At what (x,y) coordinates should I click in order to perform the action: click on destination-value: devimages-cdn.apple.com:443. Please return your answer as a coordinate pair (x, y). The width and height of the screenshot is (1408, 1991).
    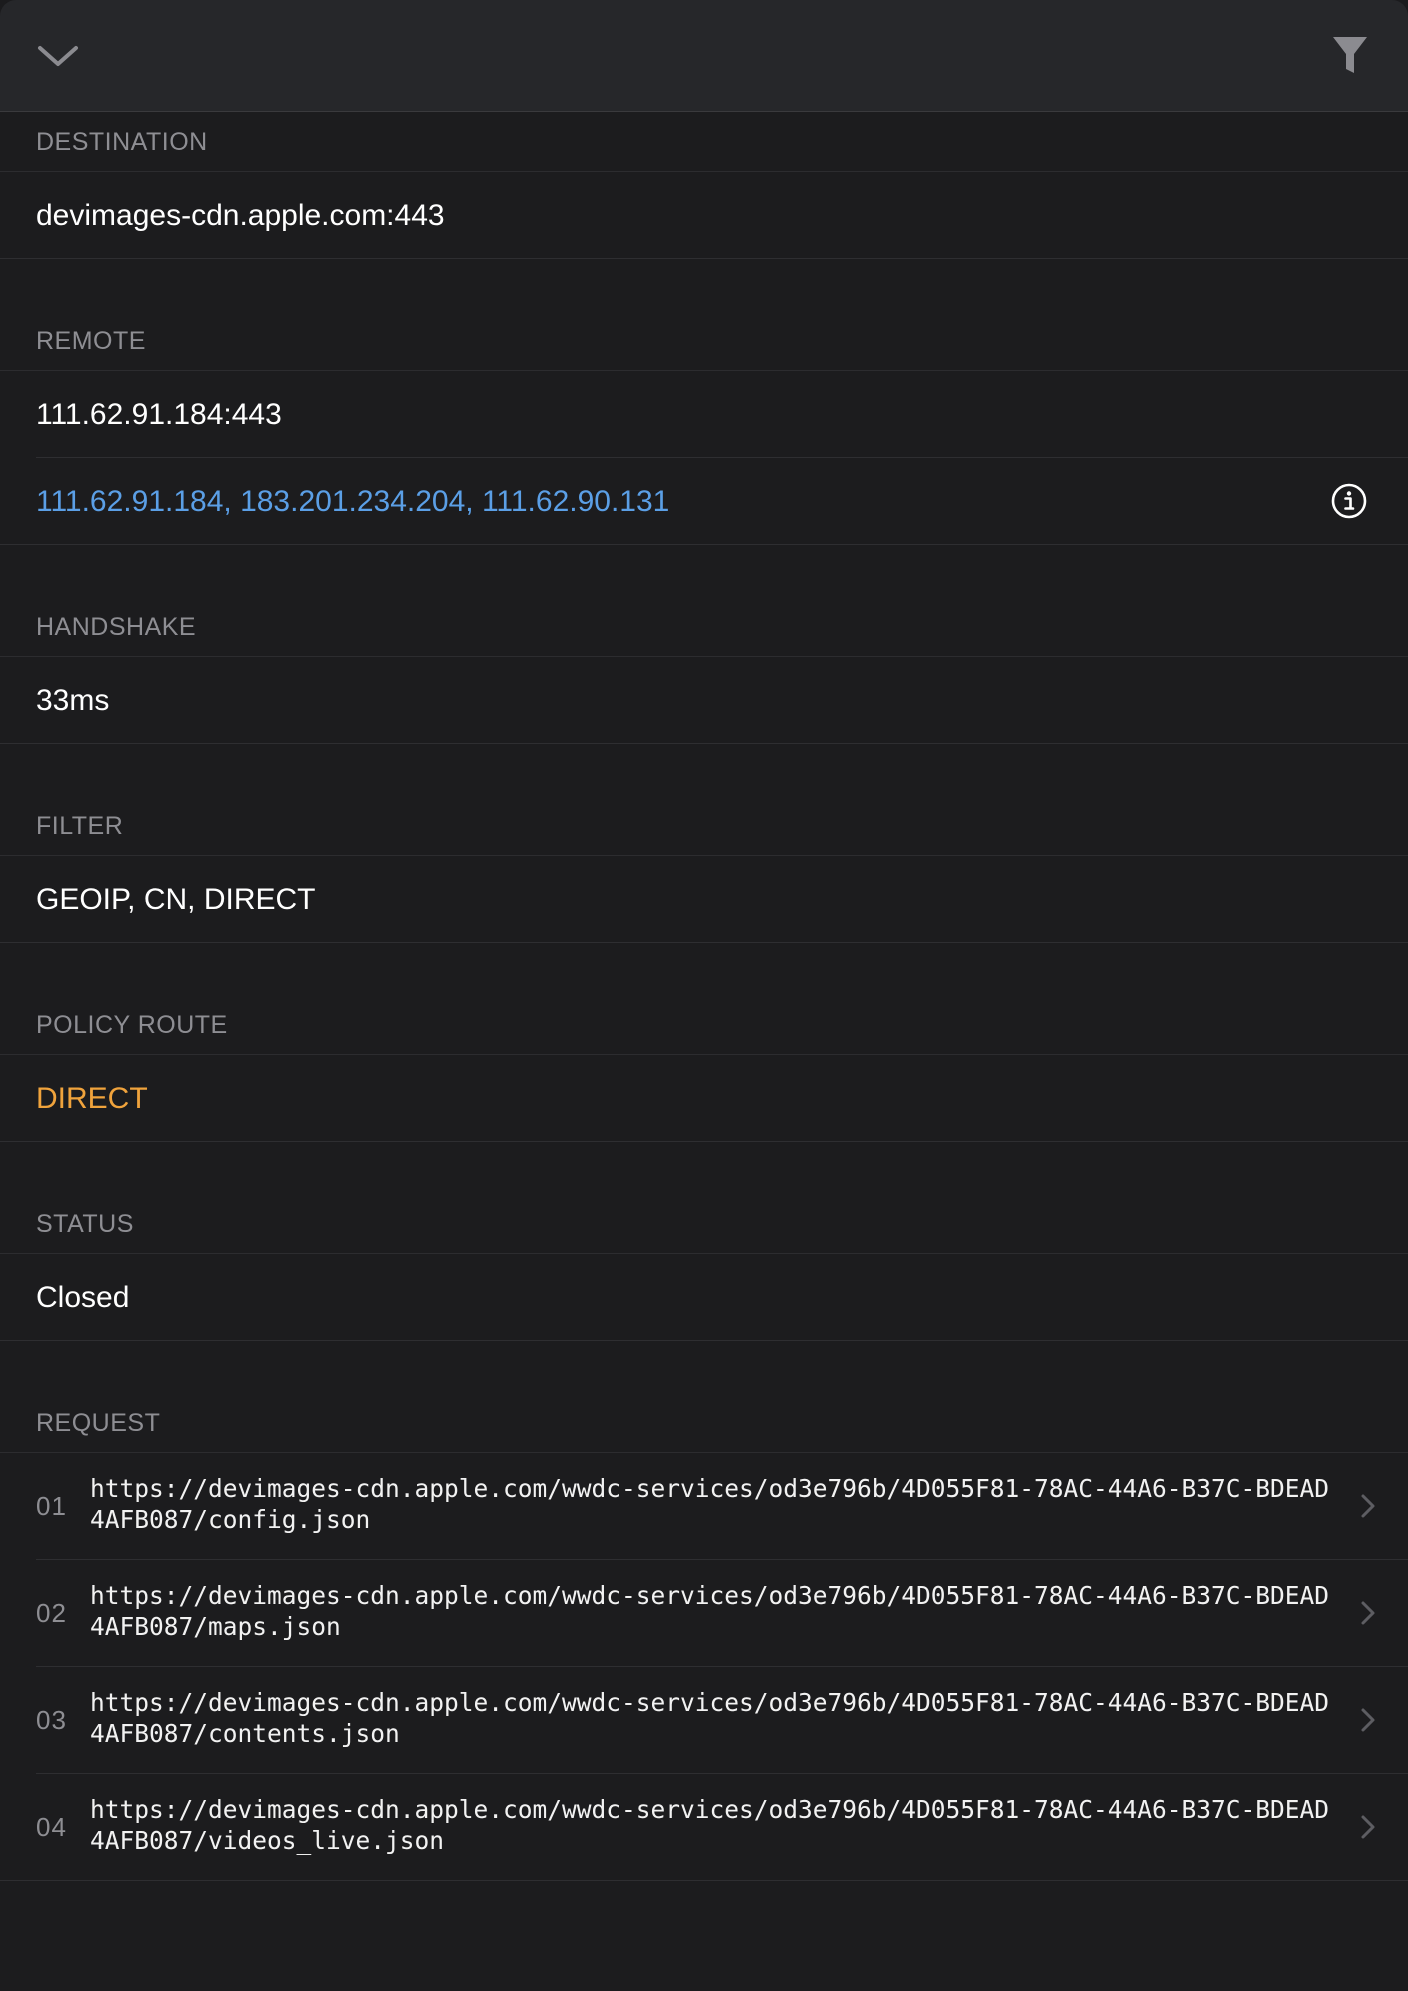
    Looking at the image, I should click on (704, 215).